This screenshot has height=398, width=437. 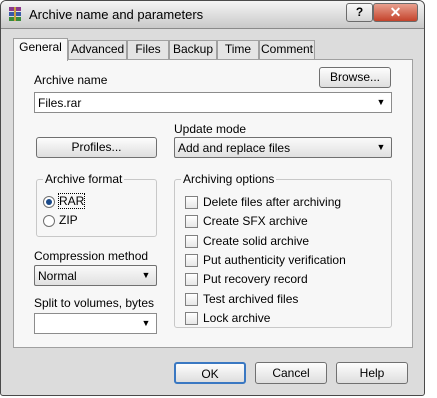 I want to click on update-mode-label: Update mode, so click(x=210, y=129).